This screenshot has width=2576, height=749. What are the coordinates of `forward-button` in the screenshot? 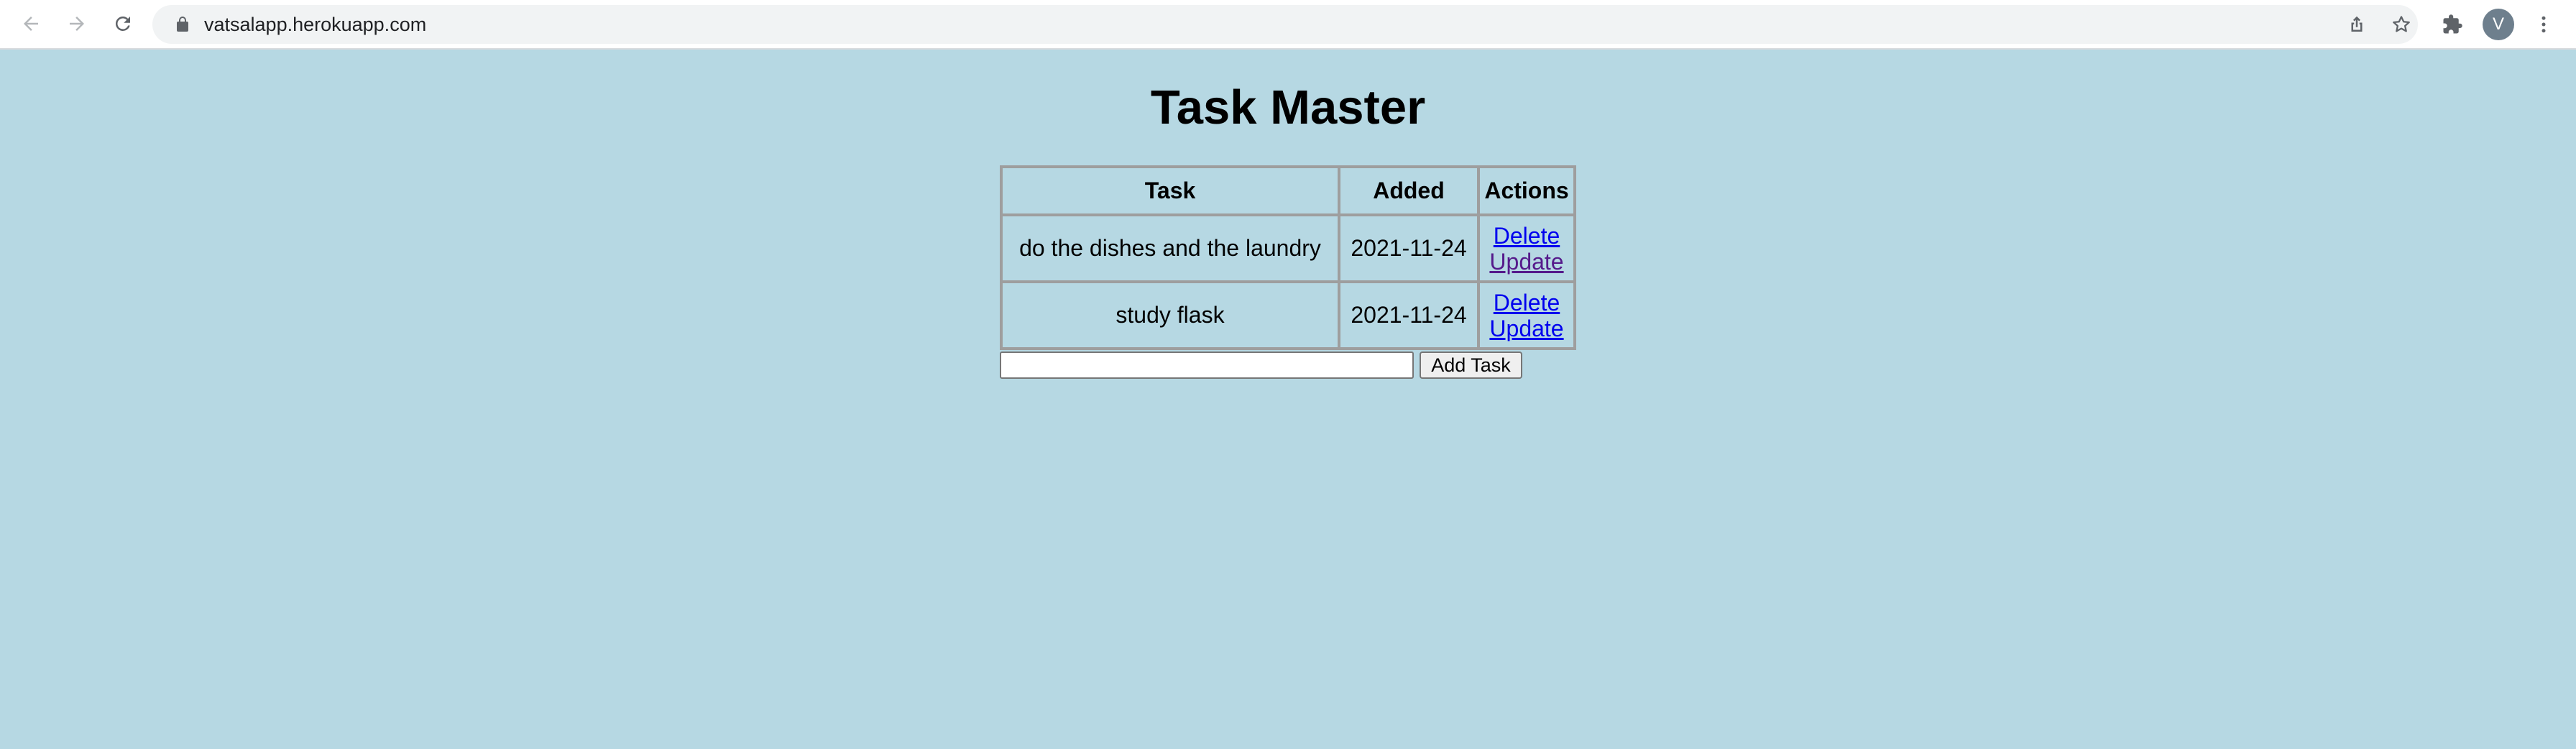 It's located at (76, 23).